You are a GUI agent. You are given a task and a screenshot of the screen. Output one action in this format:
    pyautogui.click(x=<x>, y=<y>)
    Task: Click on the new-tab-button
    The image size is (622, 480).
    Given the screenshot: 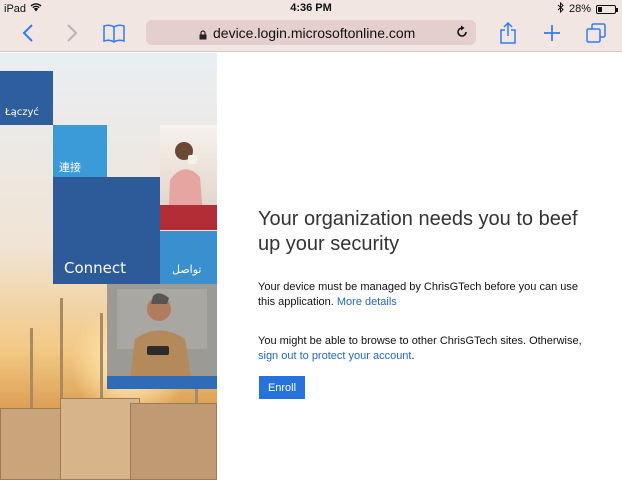 What is the action you would take?
    pyautogui.click(x=552, y=33)
    